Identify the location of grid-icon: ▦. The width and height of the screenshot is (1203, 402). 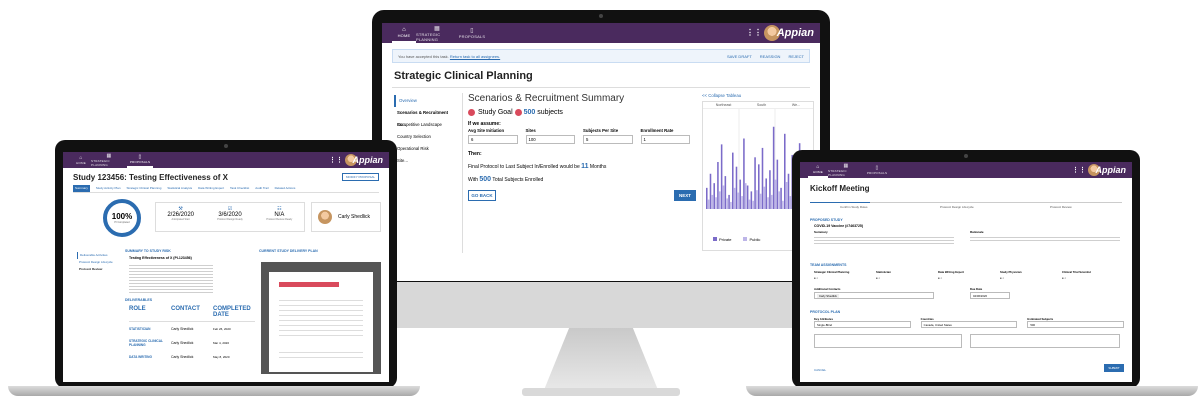
(437, 28).